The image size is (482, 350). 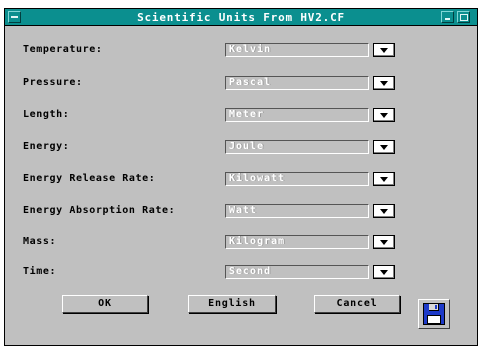 I want to click on pressure-value: Pascal, so click(x=297, y=83).